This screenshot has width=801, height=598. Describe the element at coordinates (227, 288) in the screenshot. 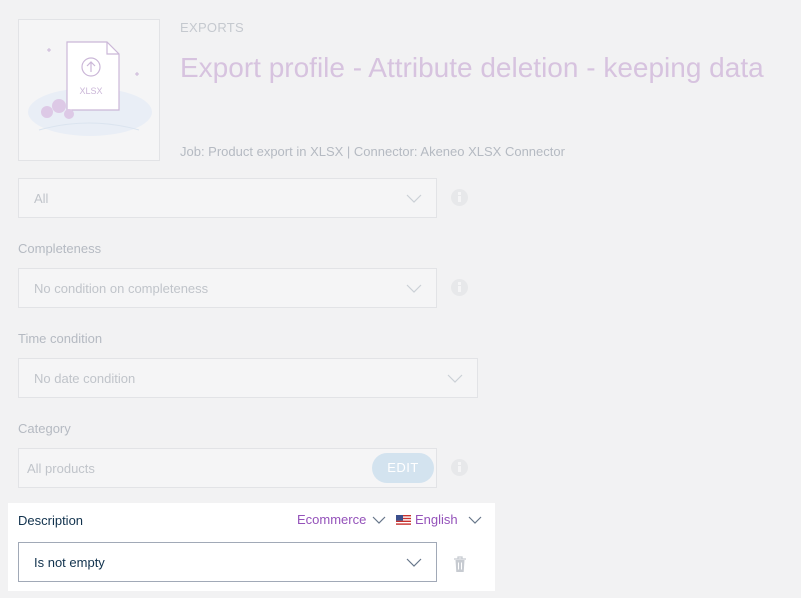

I see `completeness-select: No condition on completeness` at that location.